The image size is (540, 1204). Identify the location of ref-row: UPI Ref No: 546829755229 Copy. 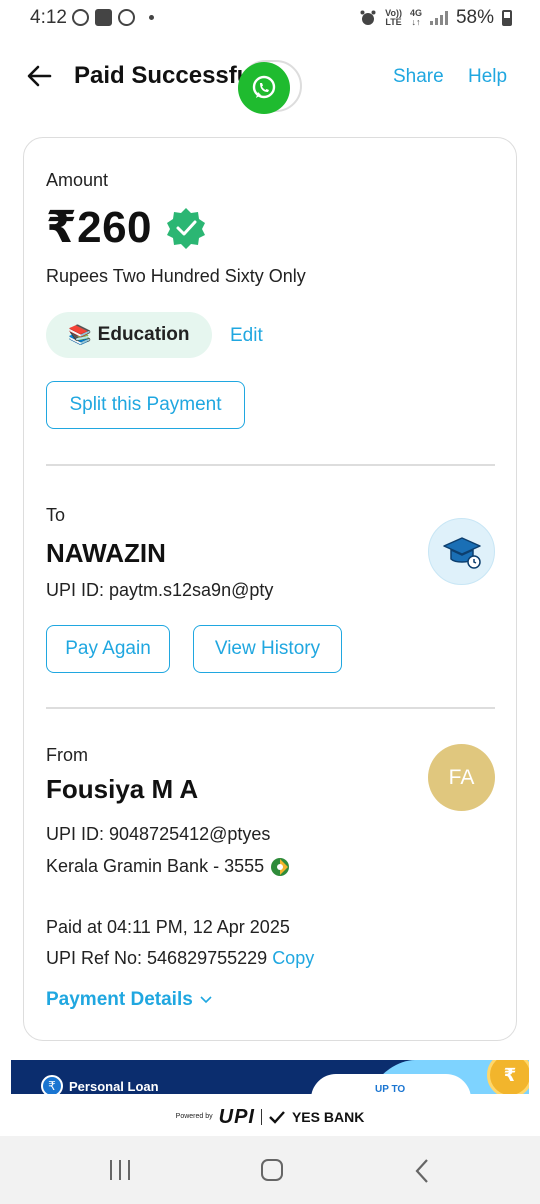
(180, 958).